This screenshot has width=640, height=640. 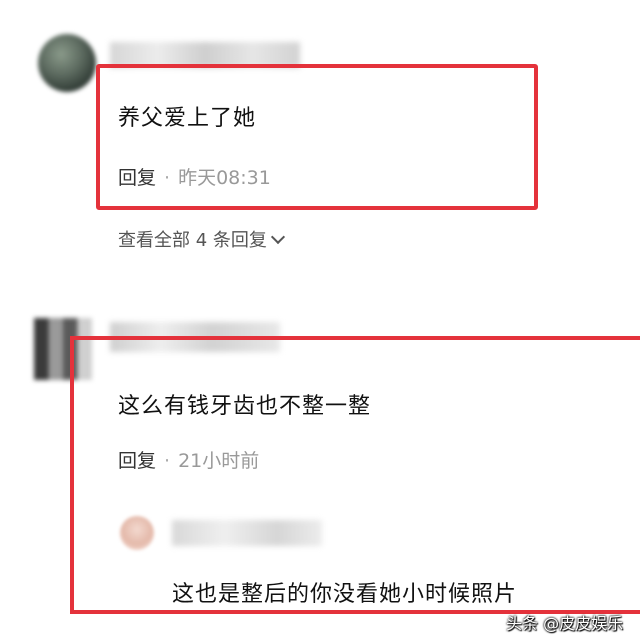 What do you see at coordinates (565, 623) in the screenshot?
I see `source-watermark: 头条 @皮皮娱乐` at bounding box center [565, 623].